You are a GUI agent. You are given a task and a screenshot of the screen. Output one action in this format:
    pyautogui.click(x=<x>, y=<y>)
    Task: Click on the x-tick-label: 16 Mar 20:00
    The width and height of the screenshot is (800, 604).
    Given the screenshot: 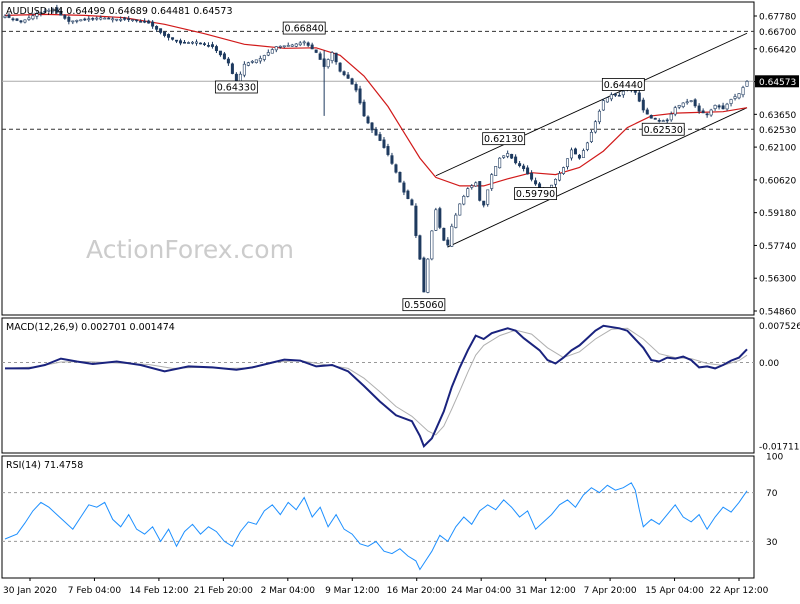 What is the action you would take?
    pyautogui.click(x=417, y=591)
    